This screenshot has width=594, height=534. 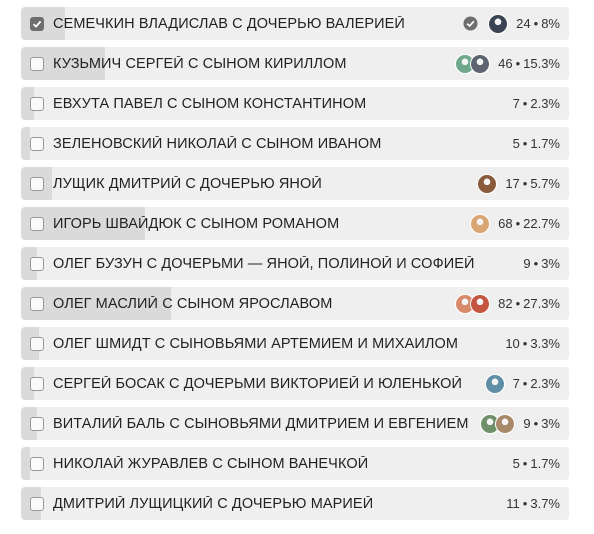 I want to click on vote-stats: 82 • 27.3%, so click(x=529, y=303).